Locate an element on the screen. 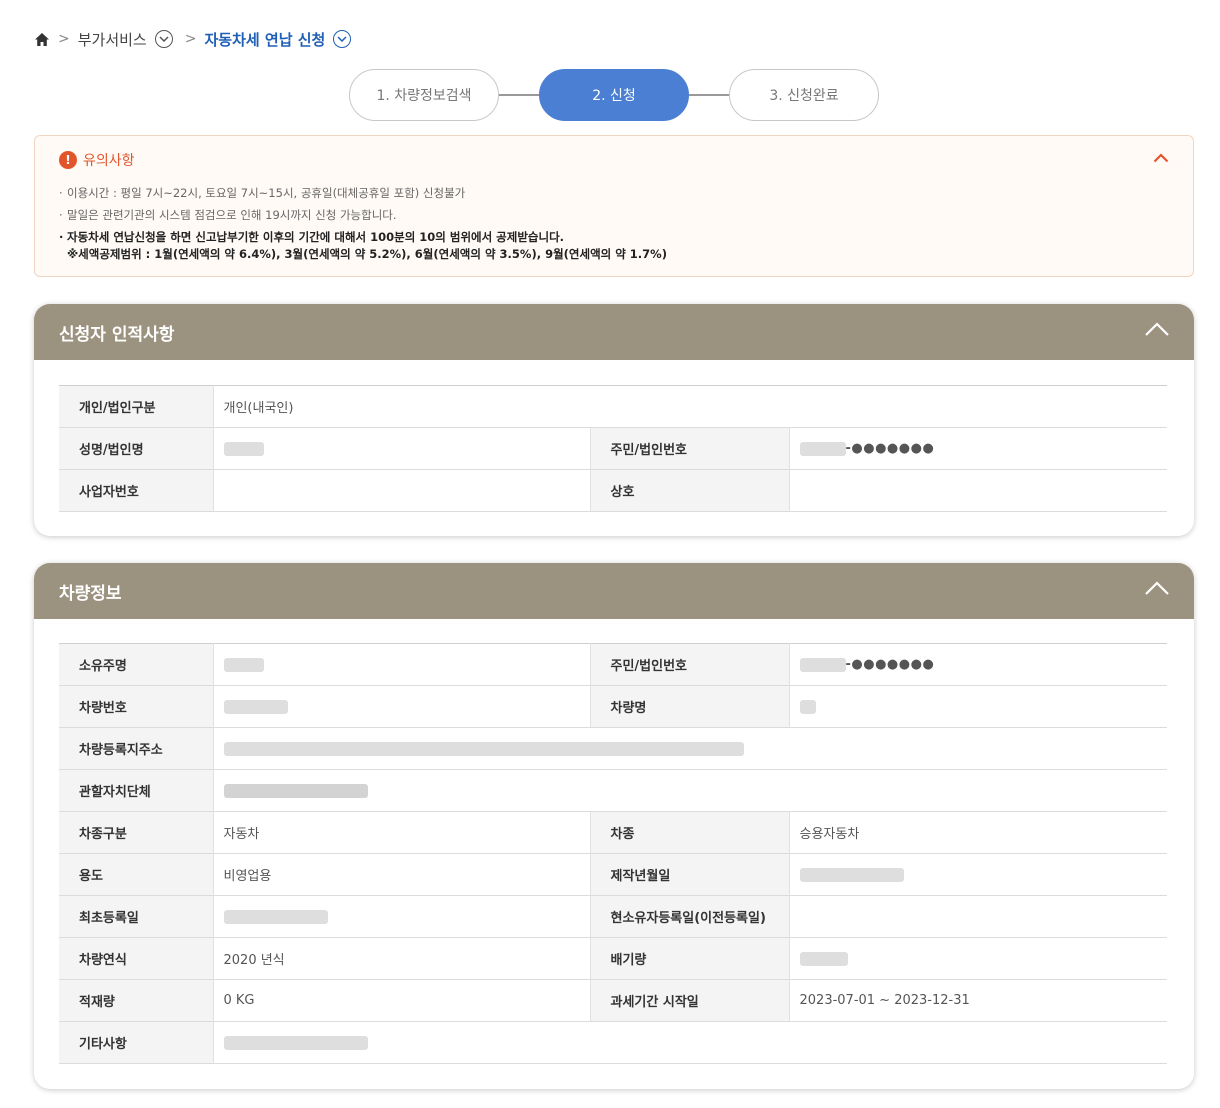 The width and height of the screenshot is (1220, 1108). table-row: 차종구분 자동차 차종 승용자동차 is located at coordinates (613, 832).